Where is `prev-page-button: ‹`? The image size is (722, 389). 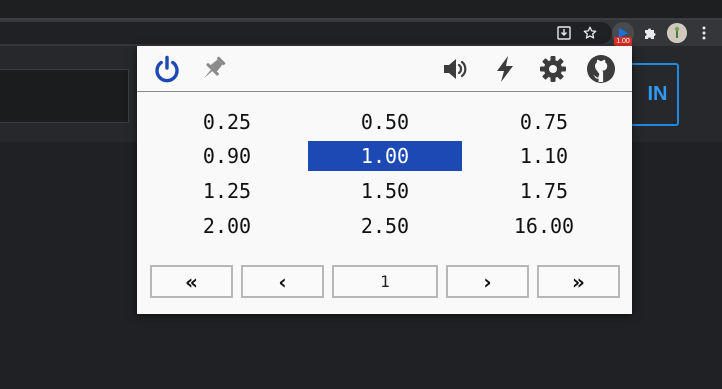
prev-page-button: ‹ is located at coordinates (282, 281).